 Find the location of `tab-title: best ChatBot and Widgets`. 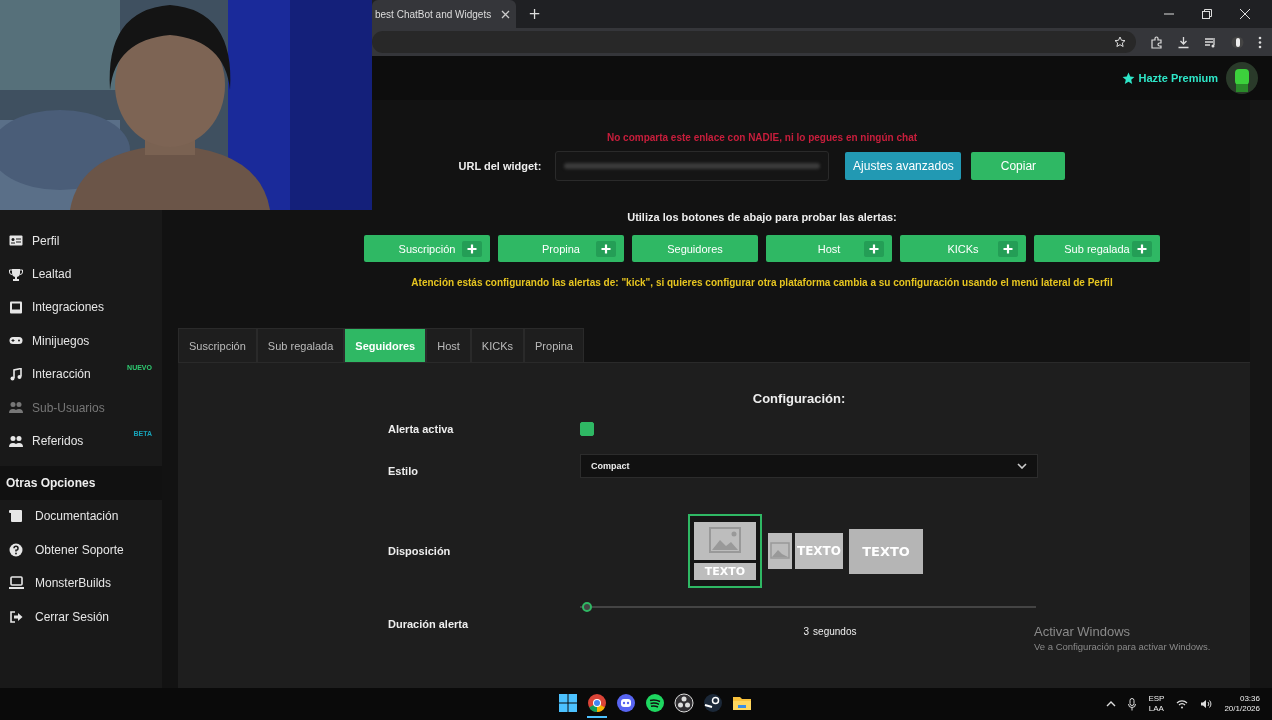

tab-title: best ChatBot and Widgets is located at coordinates (433, 14).